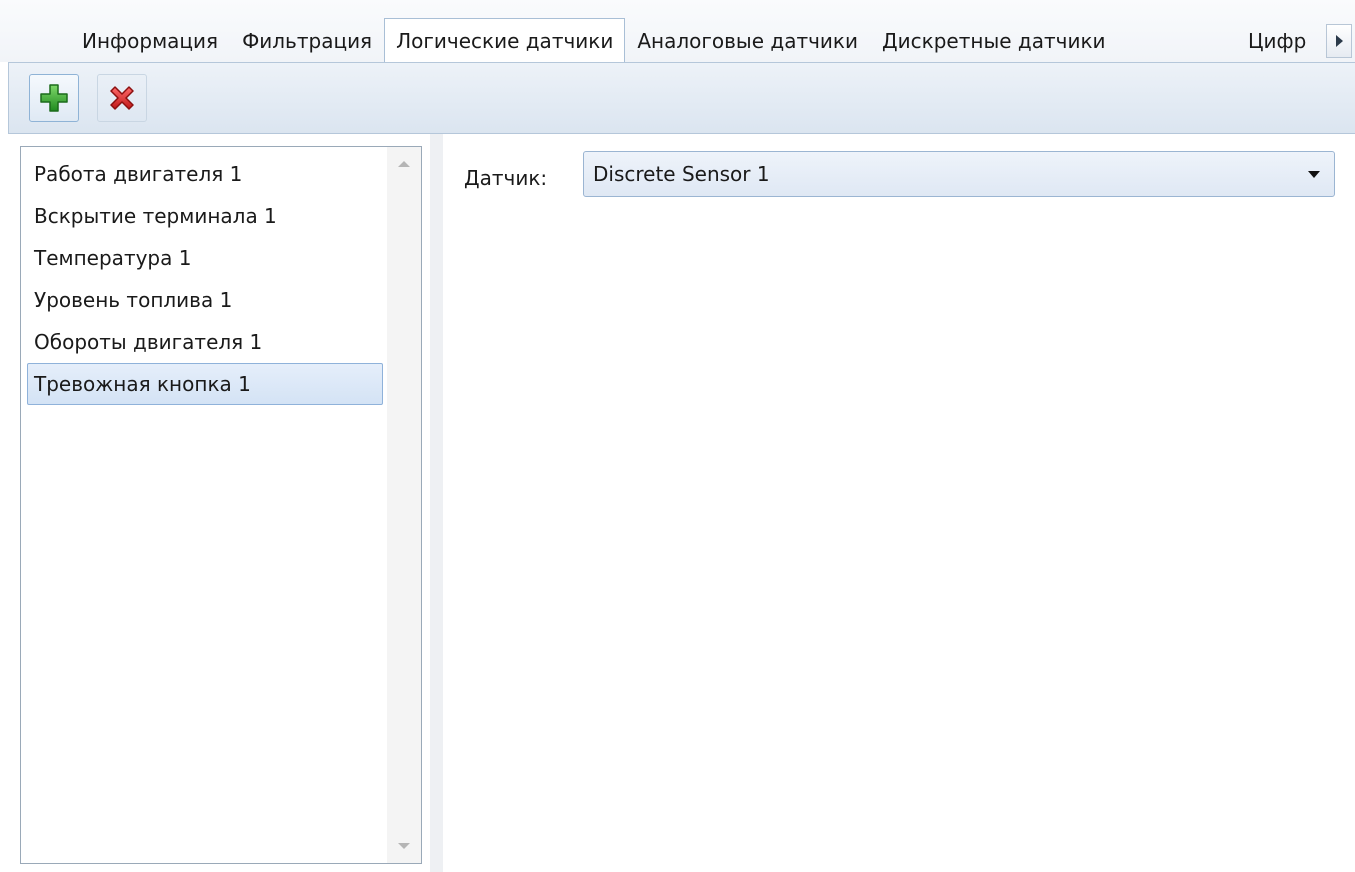 This screenshot has height=872, width=1355. Describe the element at coordinates (404, 505) in the screenshot. I see `list-scrollbar` at that location.